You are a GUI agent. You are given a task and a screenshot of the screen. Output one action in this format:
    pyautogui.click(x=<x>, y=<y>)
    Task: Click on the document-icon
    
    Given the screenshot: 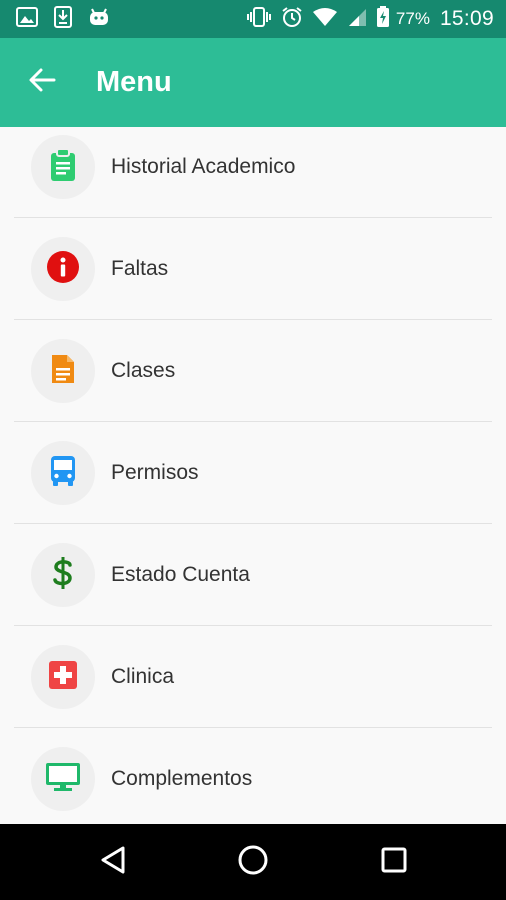 What is the action you would take?
    pyautogui.click(x=63, y=371)
    